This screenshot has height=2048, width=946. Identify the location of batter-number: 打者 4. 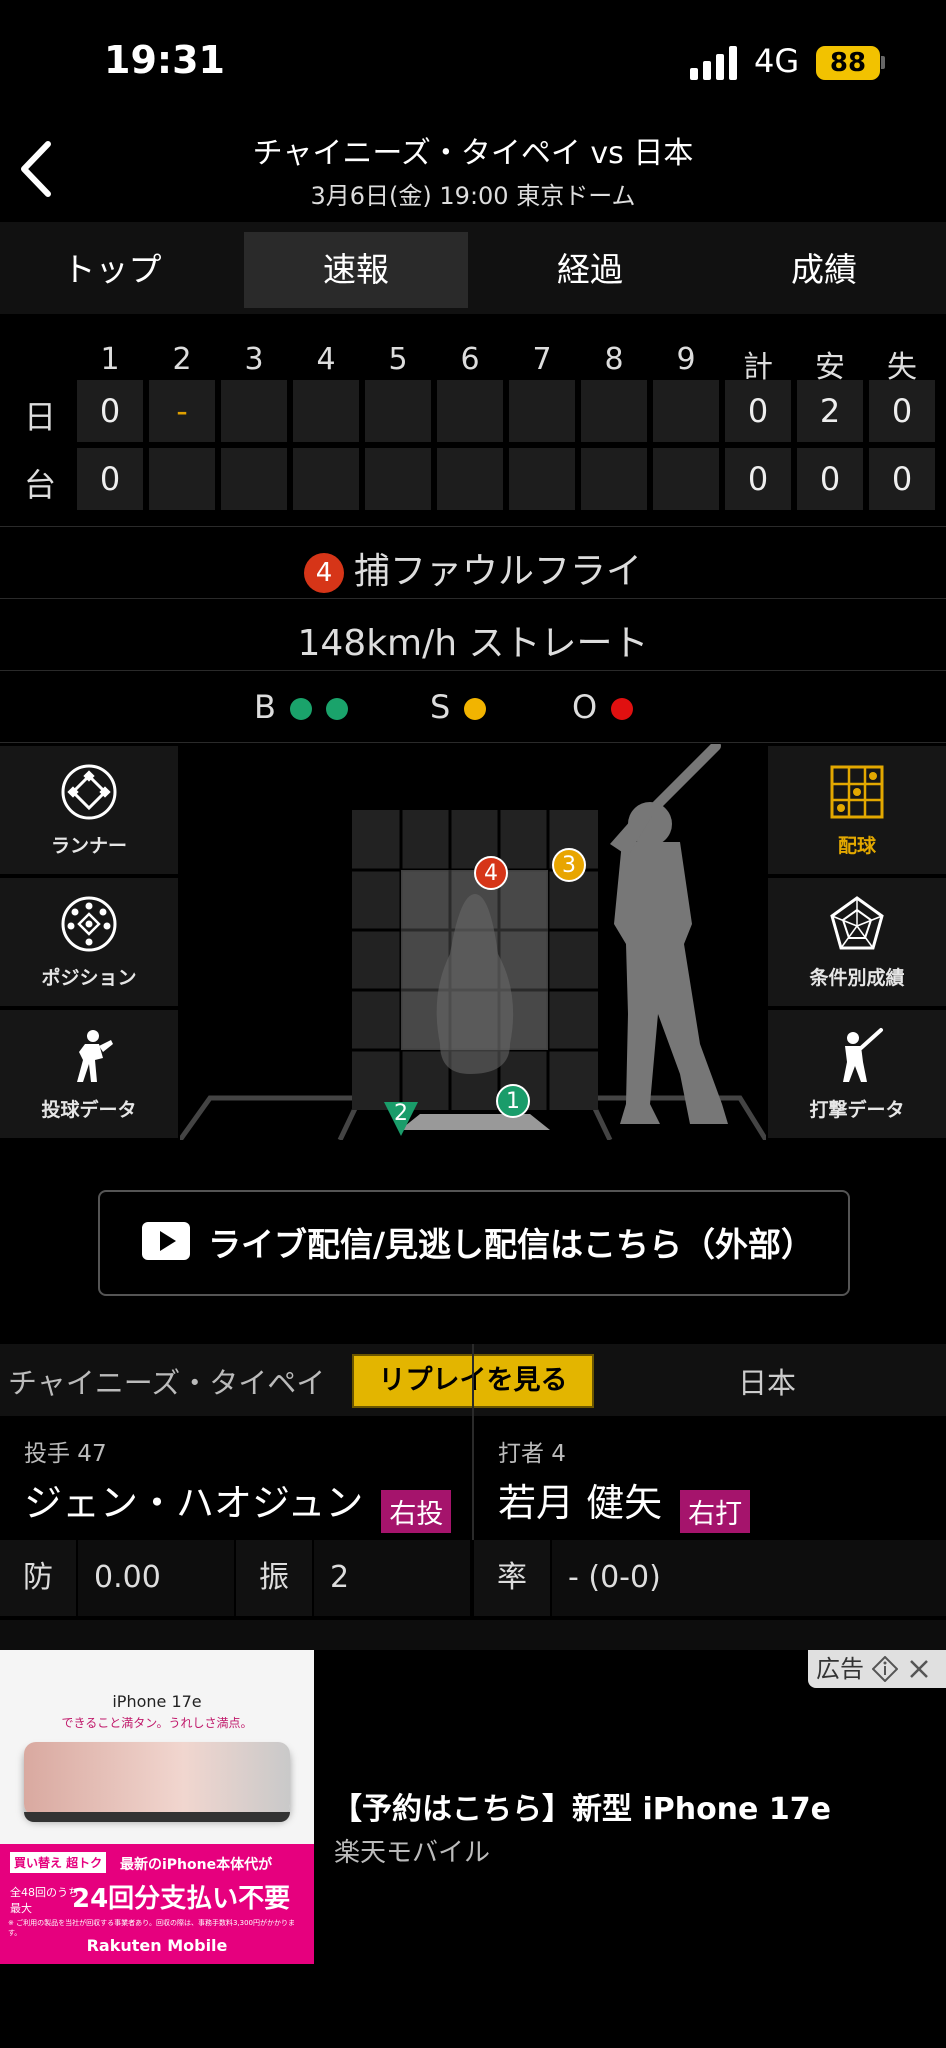
(532, 1454).